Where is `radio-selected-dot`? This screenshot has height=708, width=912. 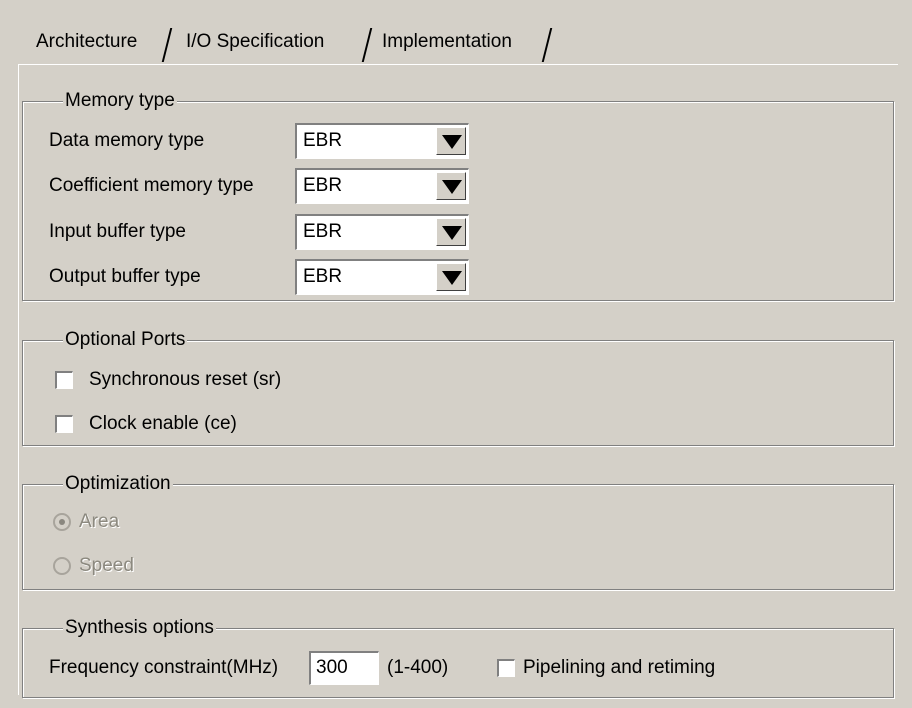 radio-selected-dot is located at coordinates (62, 522).